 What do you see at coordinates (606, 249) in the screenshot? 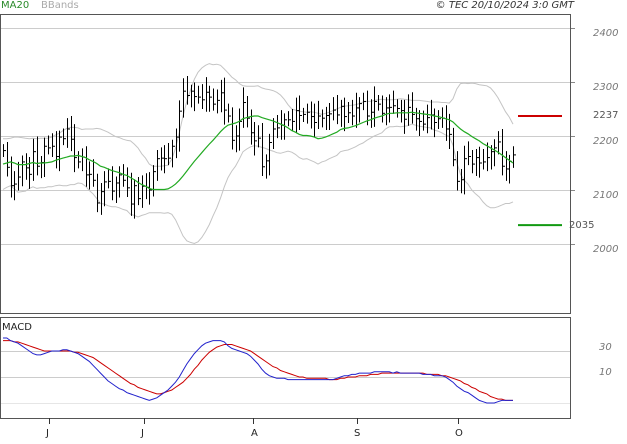
I see `y-tick-label: 2000` at bounding box center [606, 249].